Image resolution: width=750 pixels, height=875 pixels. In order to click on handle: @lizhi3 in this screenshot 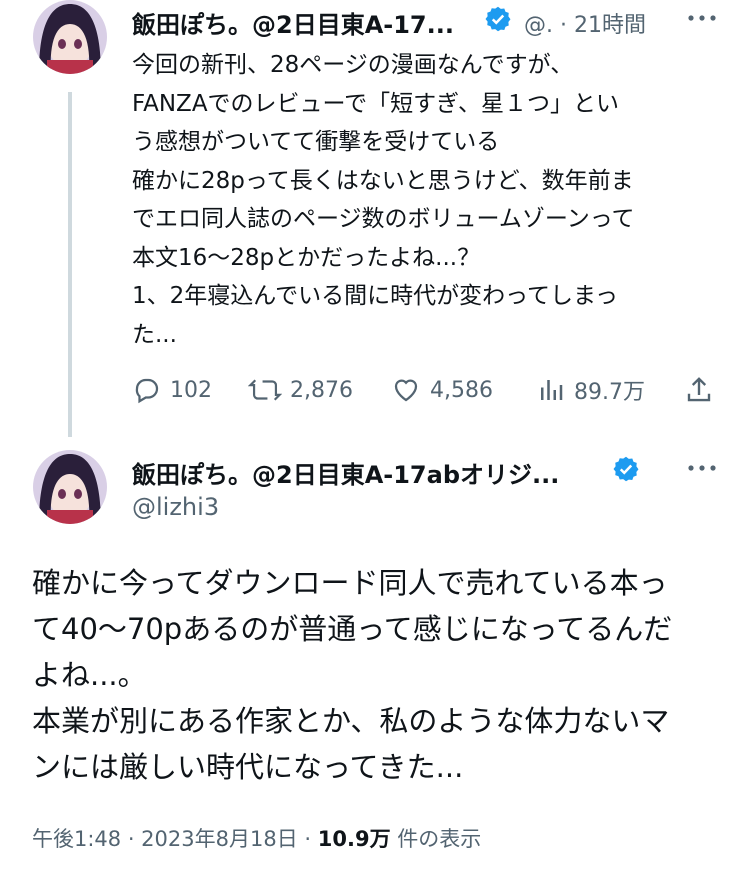, I will do `click(175, 507)`.